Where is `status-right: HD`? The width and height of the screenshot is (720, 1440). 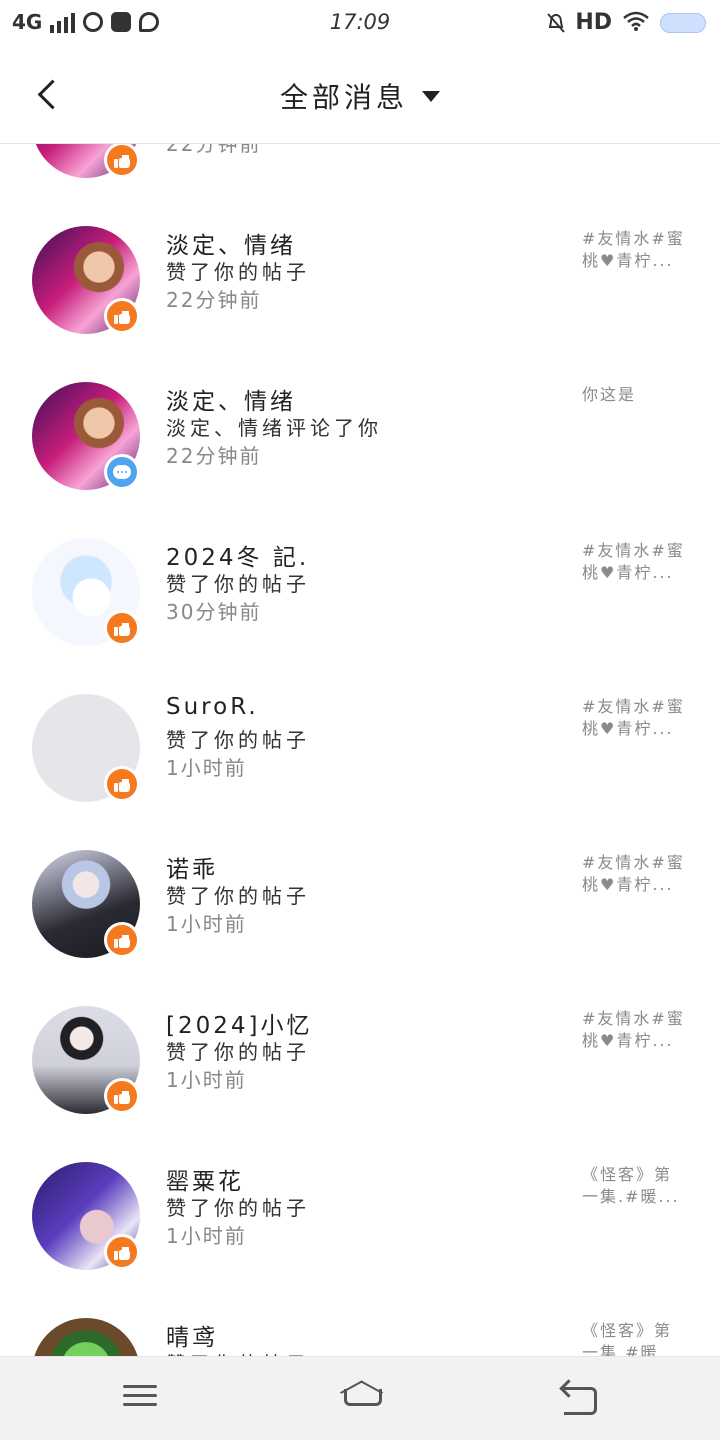
status-right: HD is located at coordinates (626, 22).